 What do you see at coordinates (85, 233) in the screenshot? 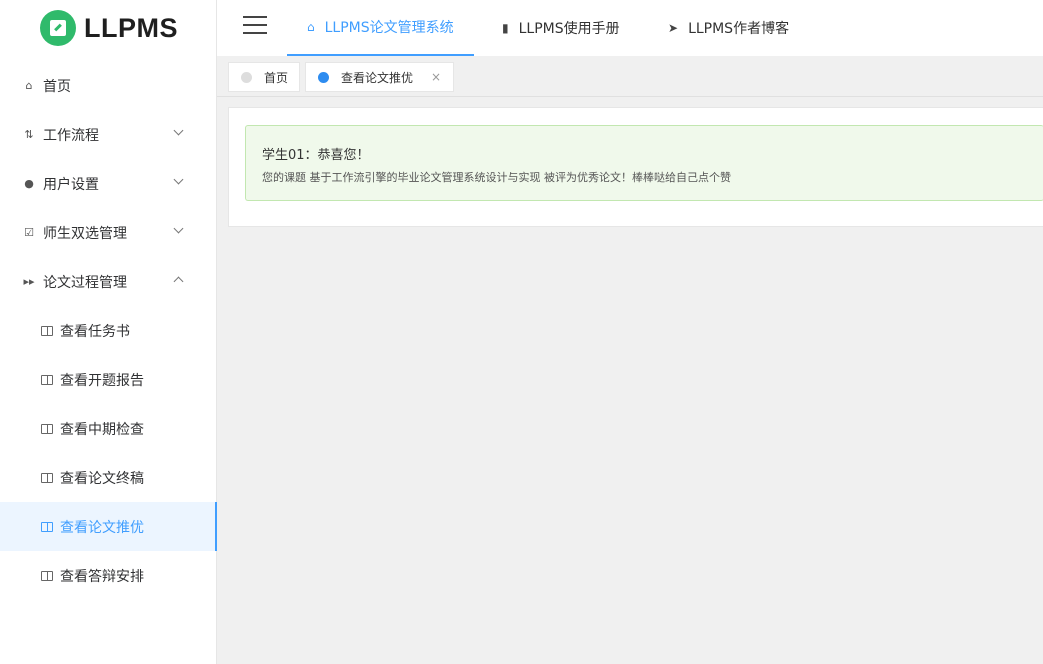
I see `sidebar-item-label: 师生双选管理` at bounding box center [85, 233].